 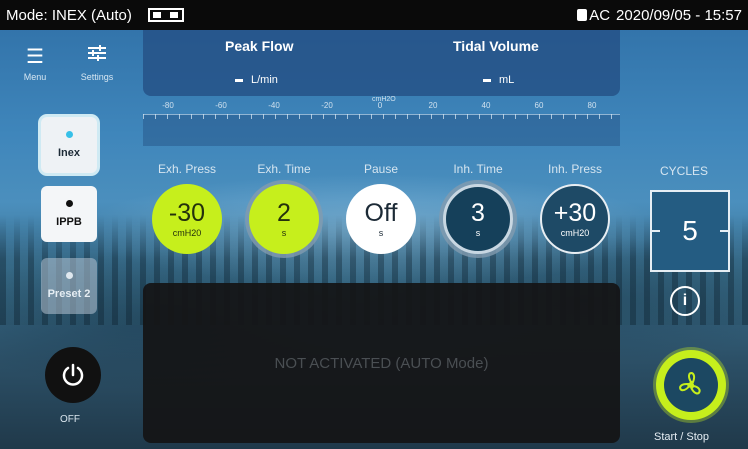 I want to click on start-stop-label: Start / Stop, so click(x=682, y=437).